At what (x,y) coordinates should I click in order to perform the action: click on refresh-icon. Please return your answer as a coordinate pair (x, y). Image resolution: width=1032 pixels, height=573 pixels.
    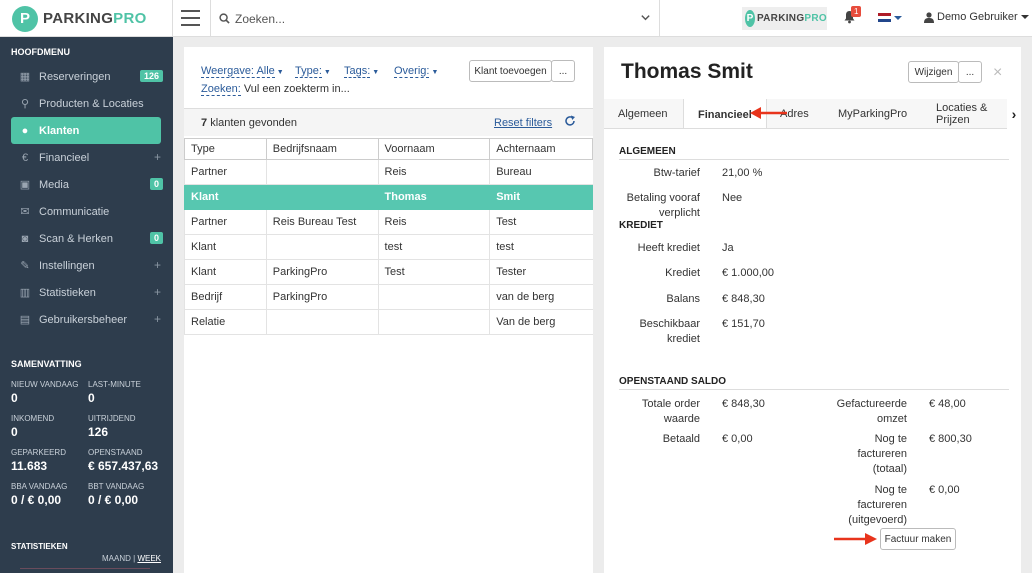
    Looking at the image, I should click on (570, 121).